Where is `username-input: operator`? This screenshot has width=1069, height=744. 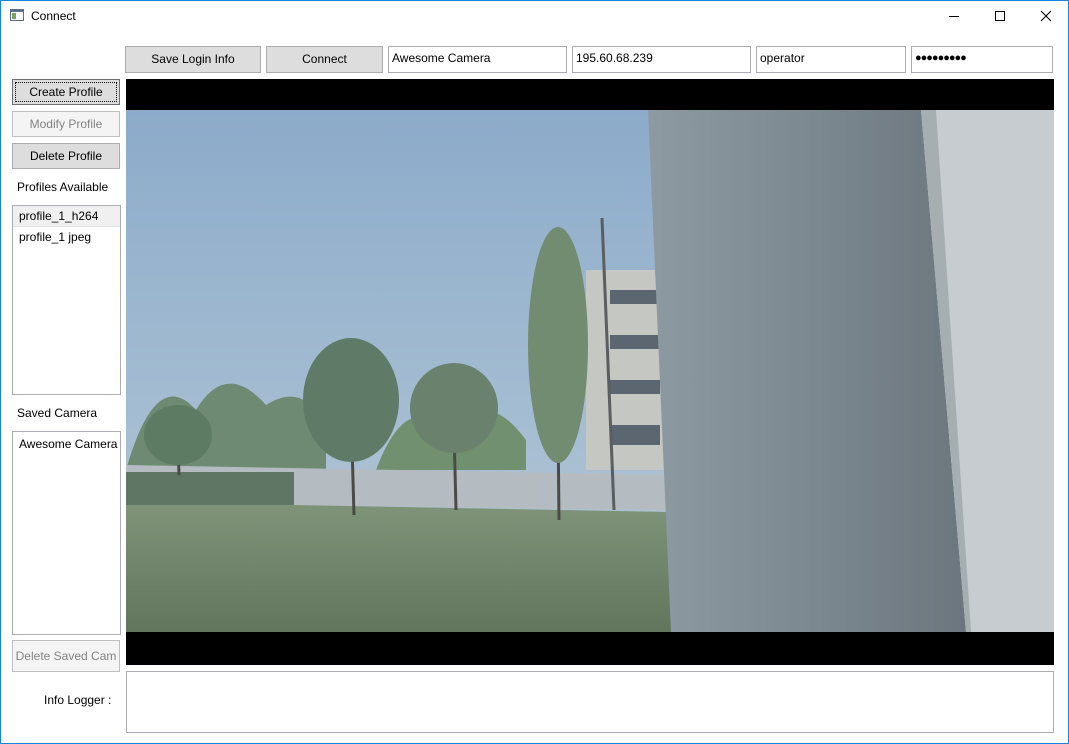 username-input: operator is located at coordinates (831, 59).